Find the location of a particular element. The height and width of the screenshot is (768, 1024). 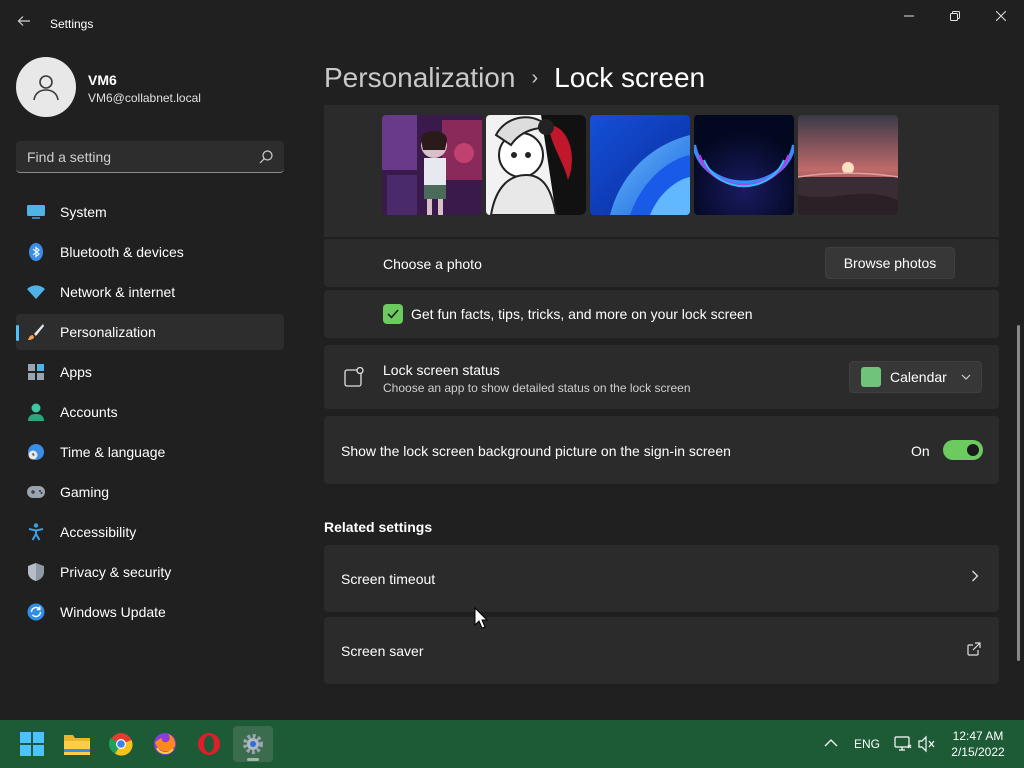

brush-icon is located at coordinates (36, 332).